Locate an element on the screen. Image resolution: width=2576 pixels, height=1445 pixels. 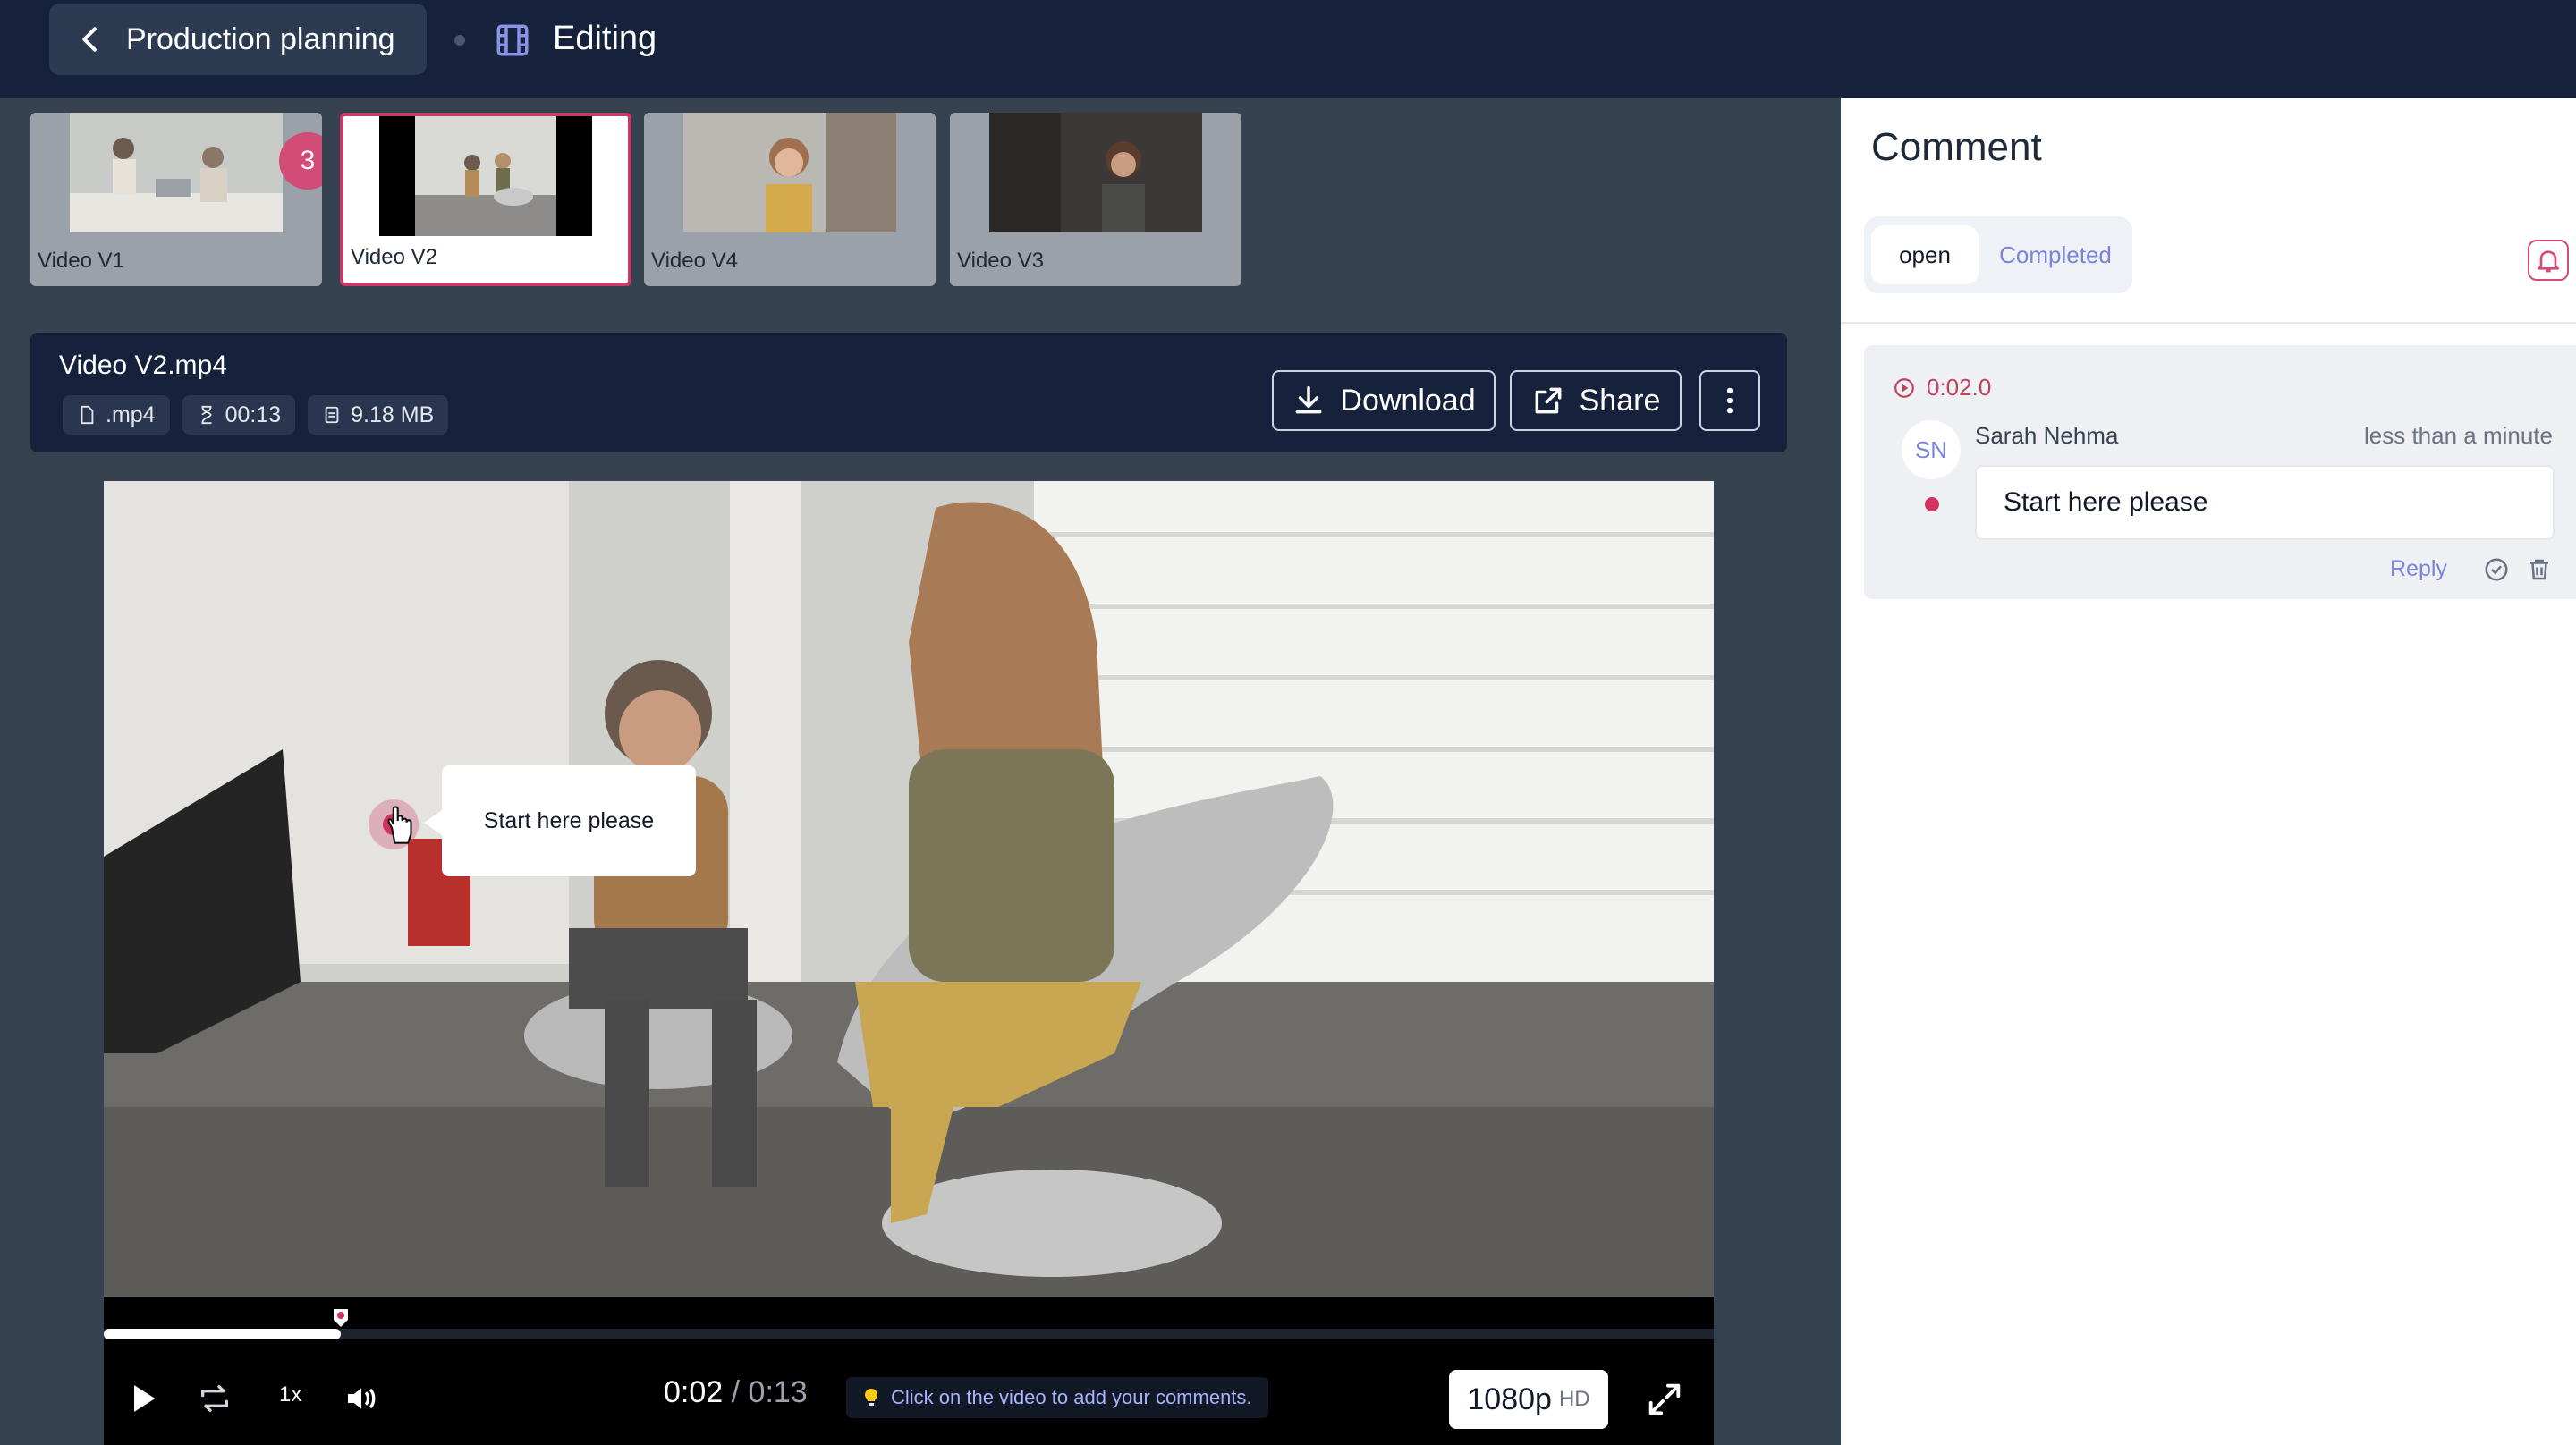
thumbnail-video-v2: Video V2 is located at coordinates (485, 199).